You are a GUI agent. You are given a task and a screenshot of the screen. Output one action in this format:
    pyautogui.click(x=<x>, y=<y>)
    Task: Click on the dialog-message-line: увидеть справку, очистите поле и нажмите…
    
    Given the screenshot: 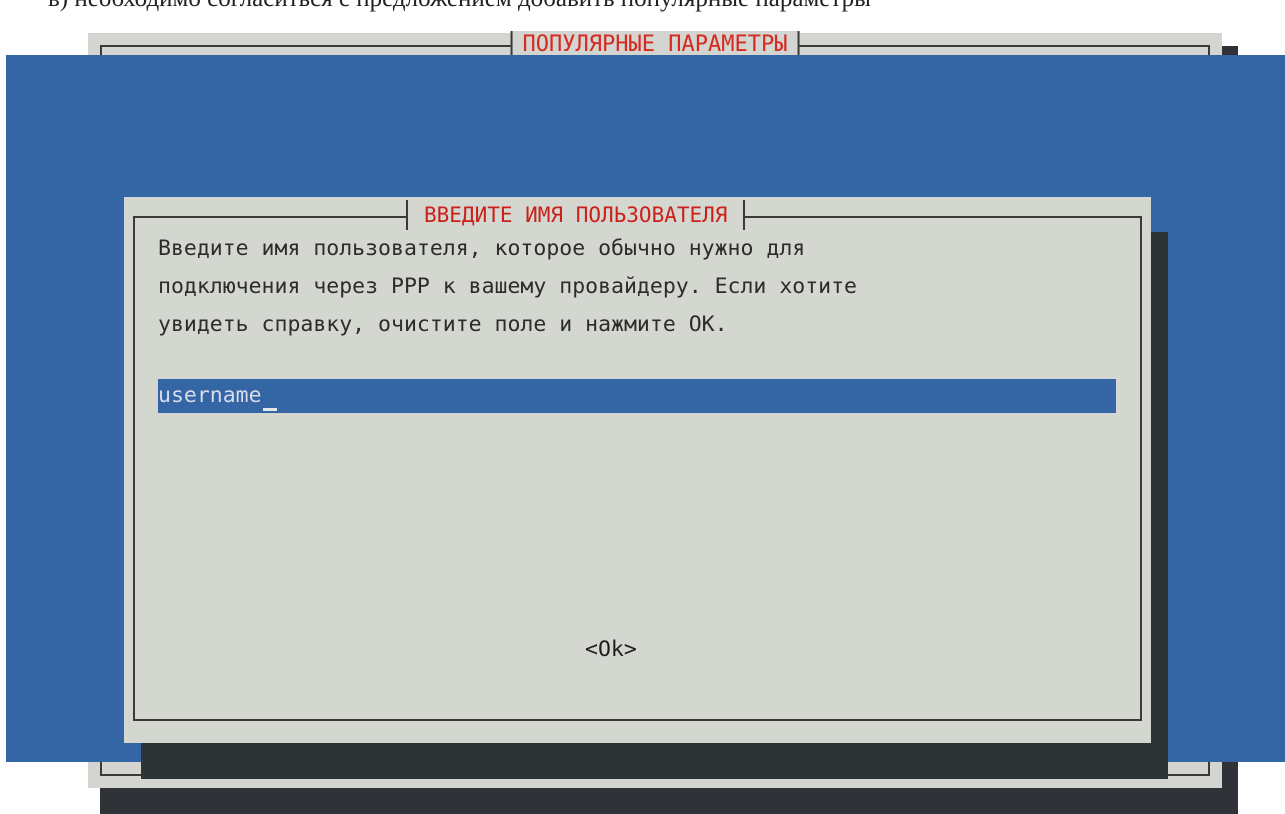 What is the action you would take?
    pyautogui.click(x=443, y=324)
    